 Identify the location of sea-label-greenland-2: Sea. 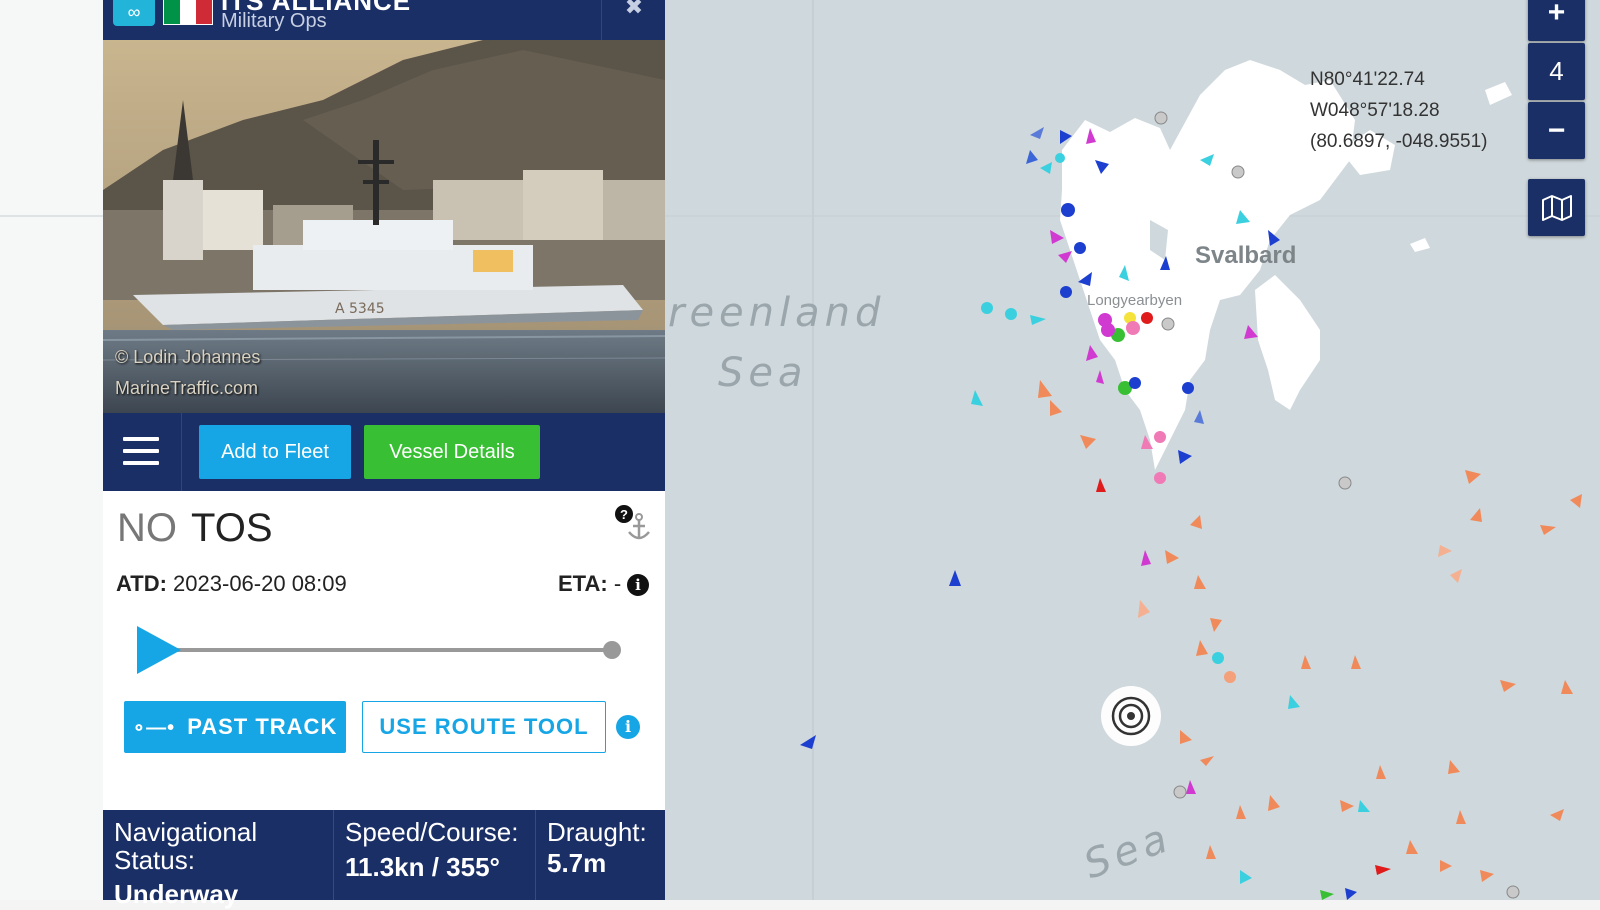
(763, 373).